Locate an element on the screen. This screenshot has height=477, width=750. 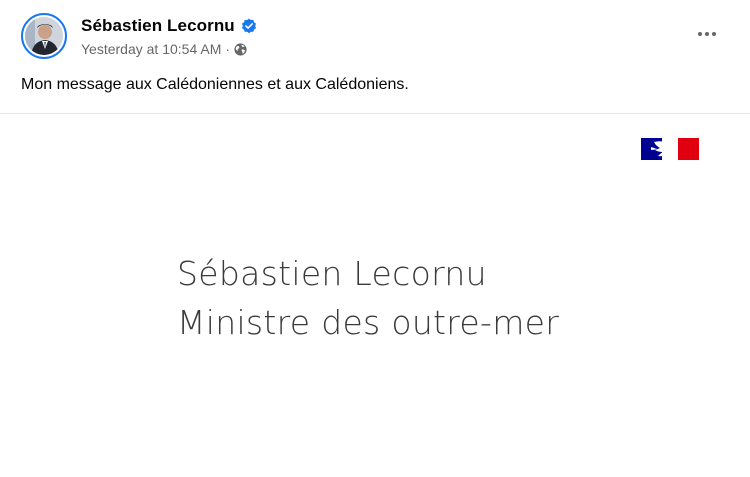
avatar-image is located at coordinates (44, 36).